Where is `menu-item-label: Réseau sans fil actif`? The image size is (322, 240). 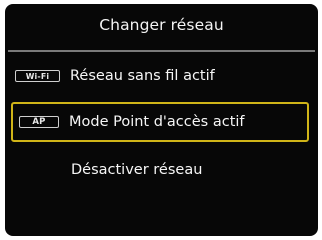
menu-item-label: Réseau sans fil actif is located at coordinates (142, 76).